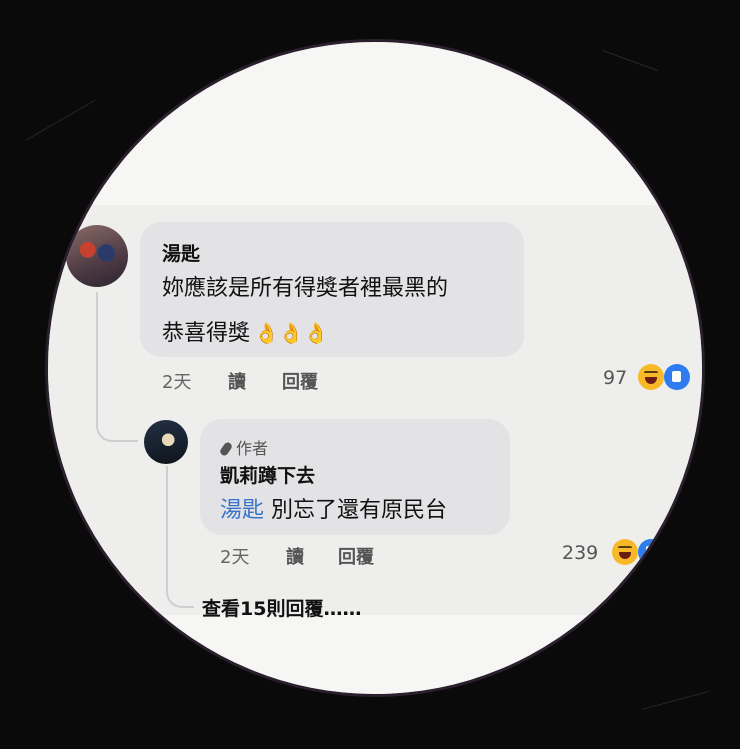  I want to click on comment-text: 恭喜得獎, so click(206, 333).